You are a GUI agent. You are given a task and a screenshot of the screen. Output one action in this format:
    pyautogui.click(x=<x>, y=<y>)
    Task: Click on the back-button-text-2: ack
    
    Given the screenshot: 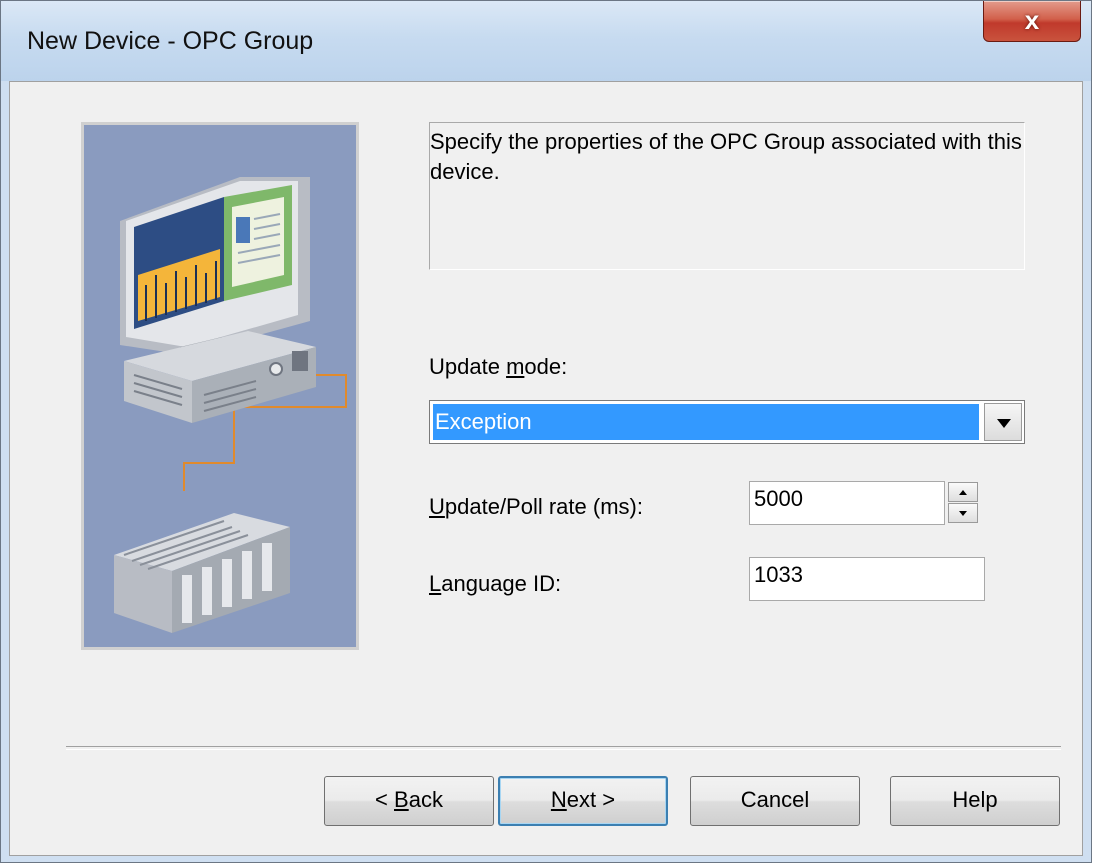 What is the action you would take?
    pyautogui.click(x=425, y=799)
    